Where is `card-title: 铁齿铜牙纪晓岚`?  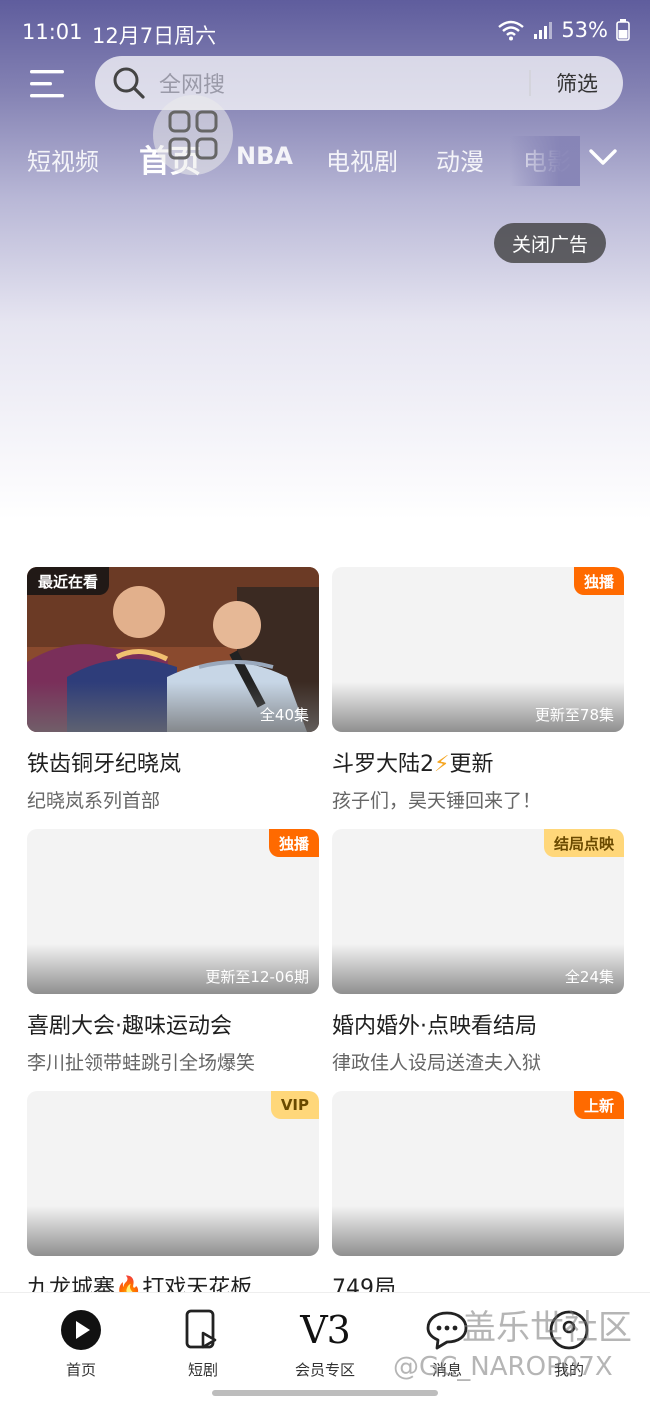 card-title: 铁齿铜牙纪晓岚 is located at coordinates (104, 764).